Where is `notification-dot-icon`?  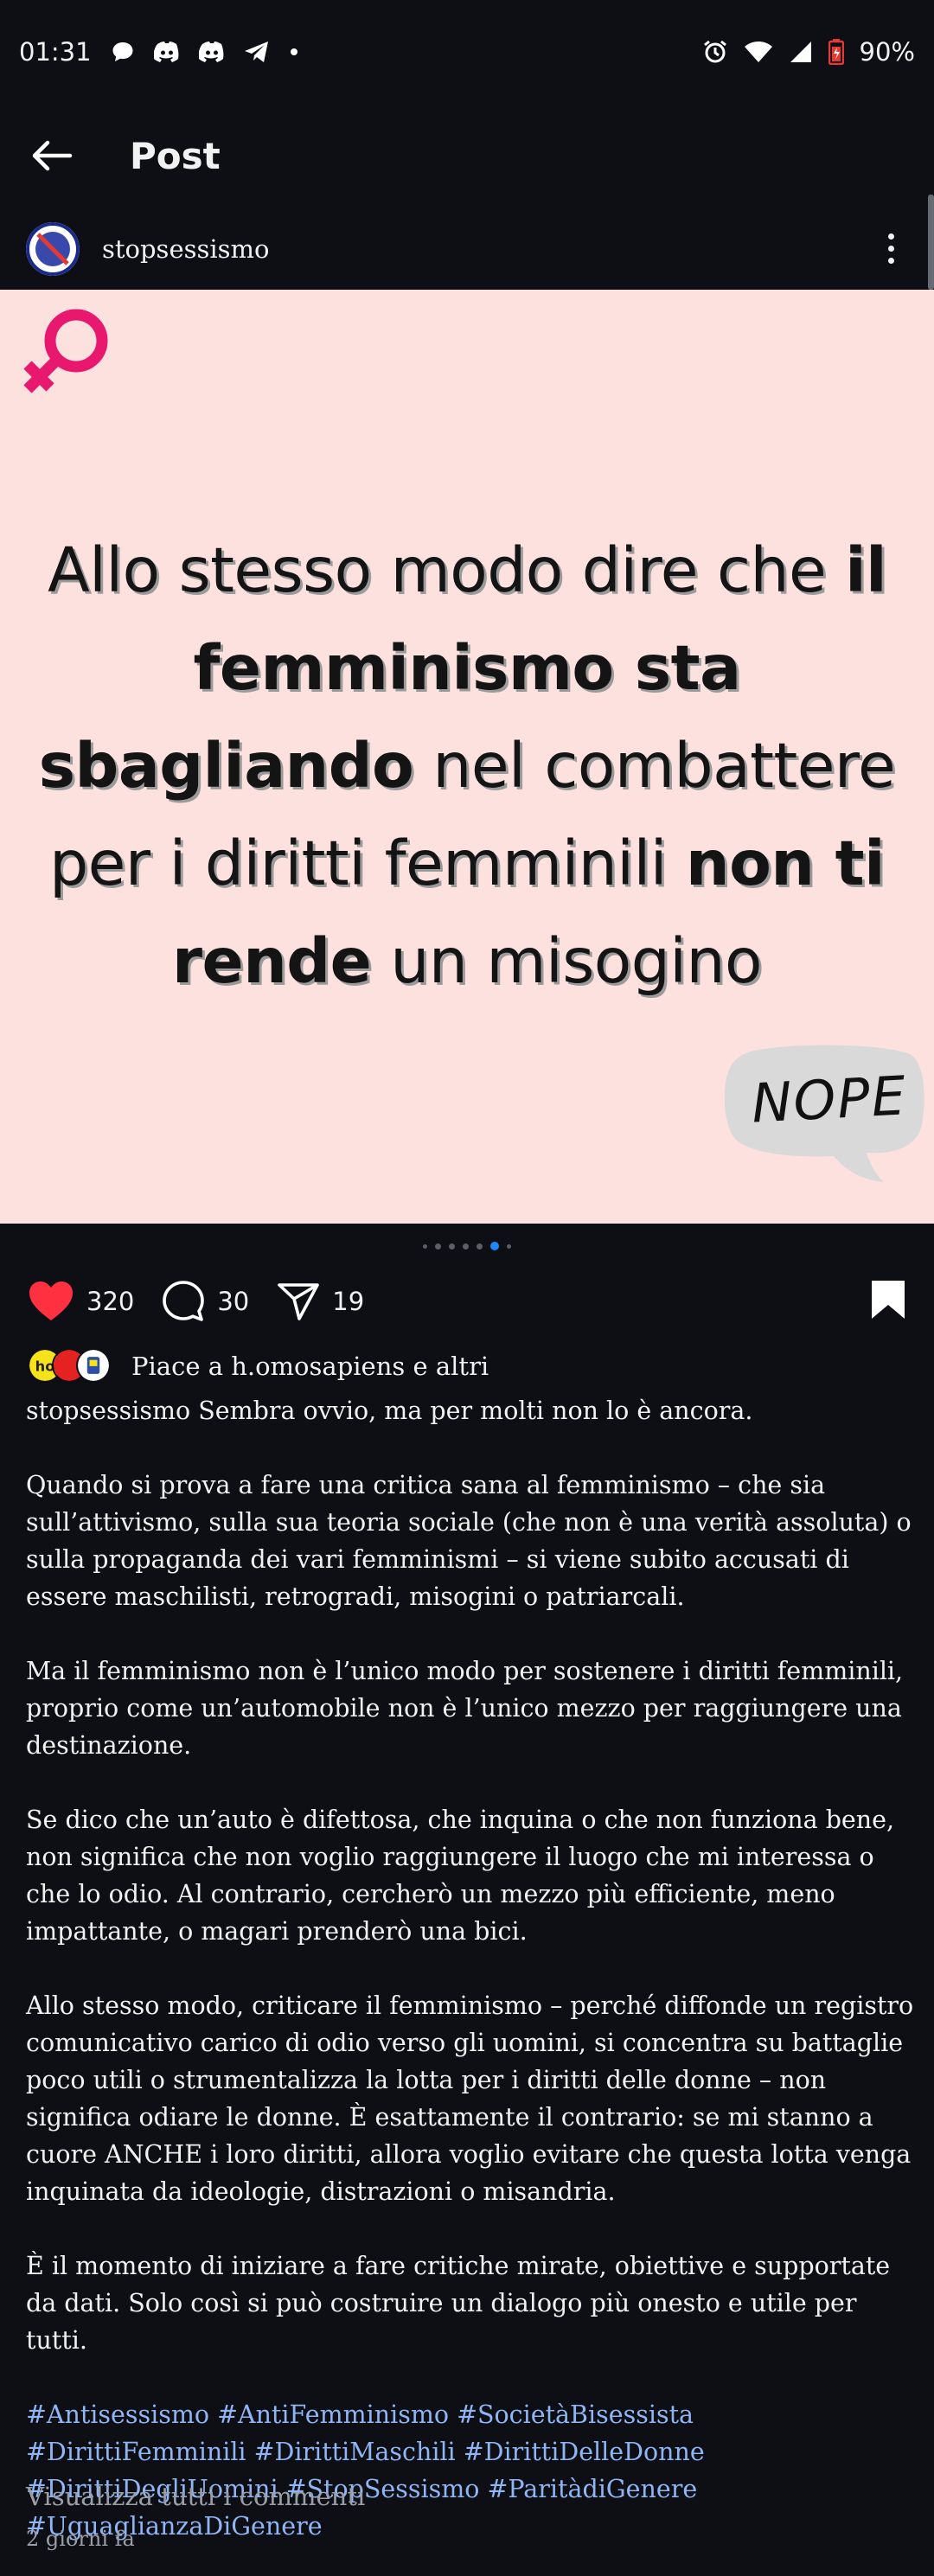 notification-dot-icon is located at coordinates (294, 52).